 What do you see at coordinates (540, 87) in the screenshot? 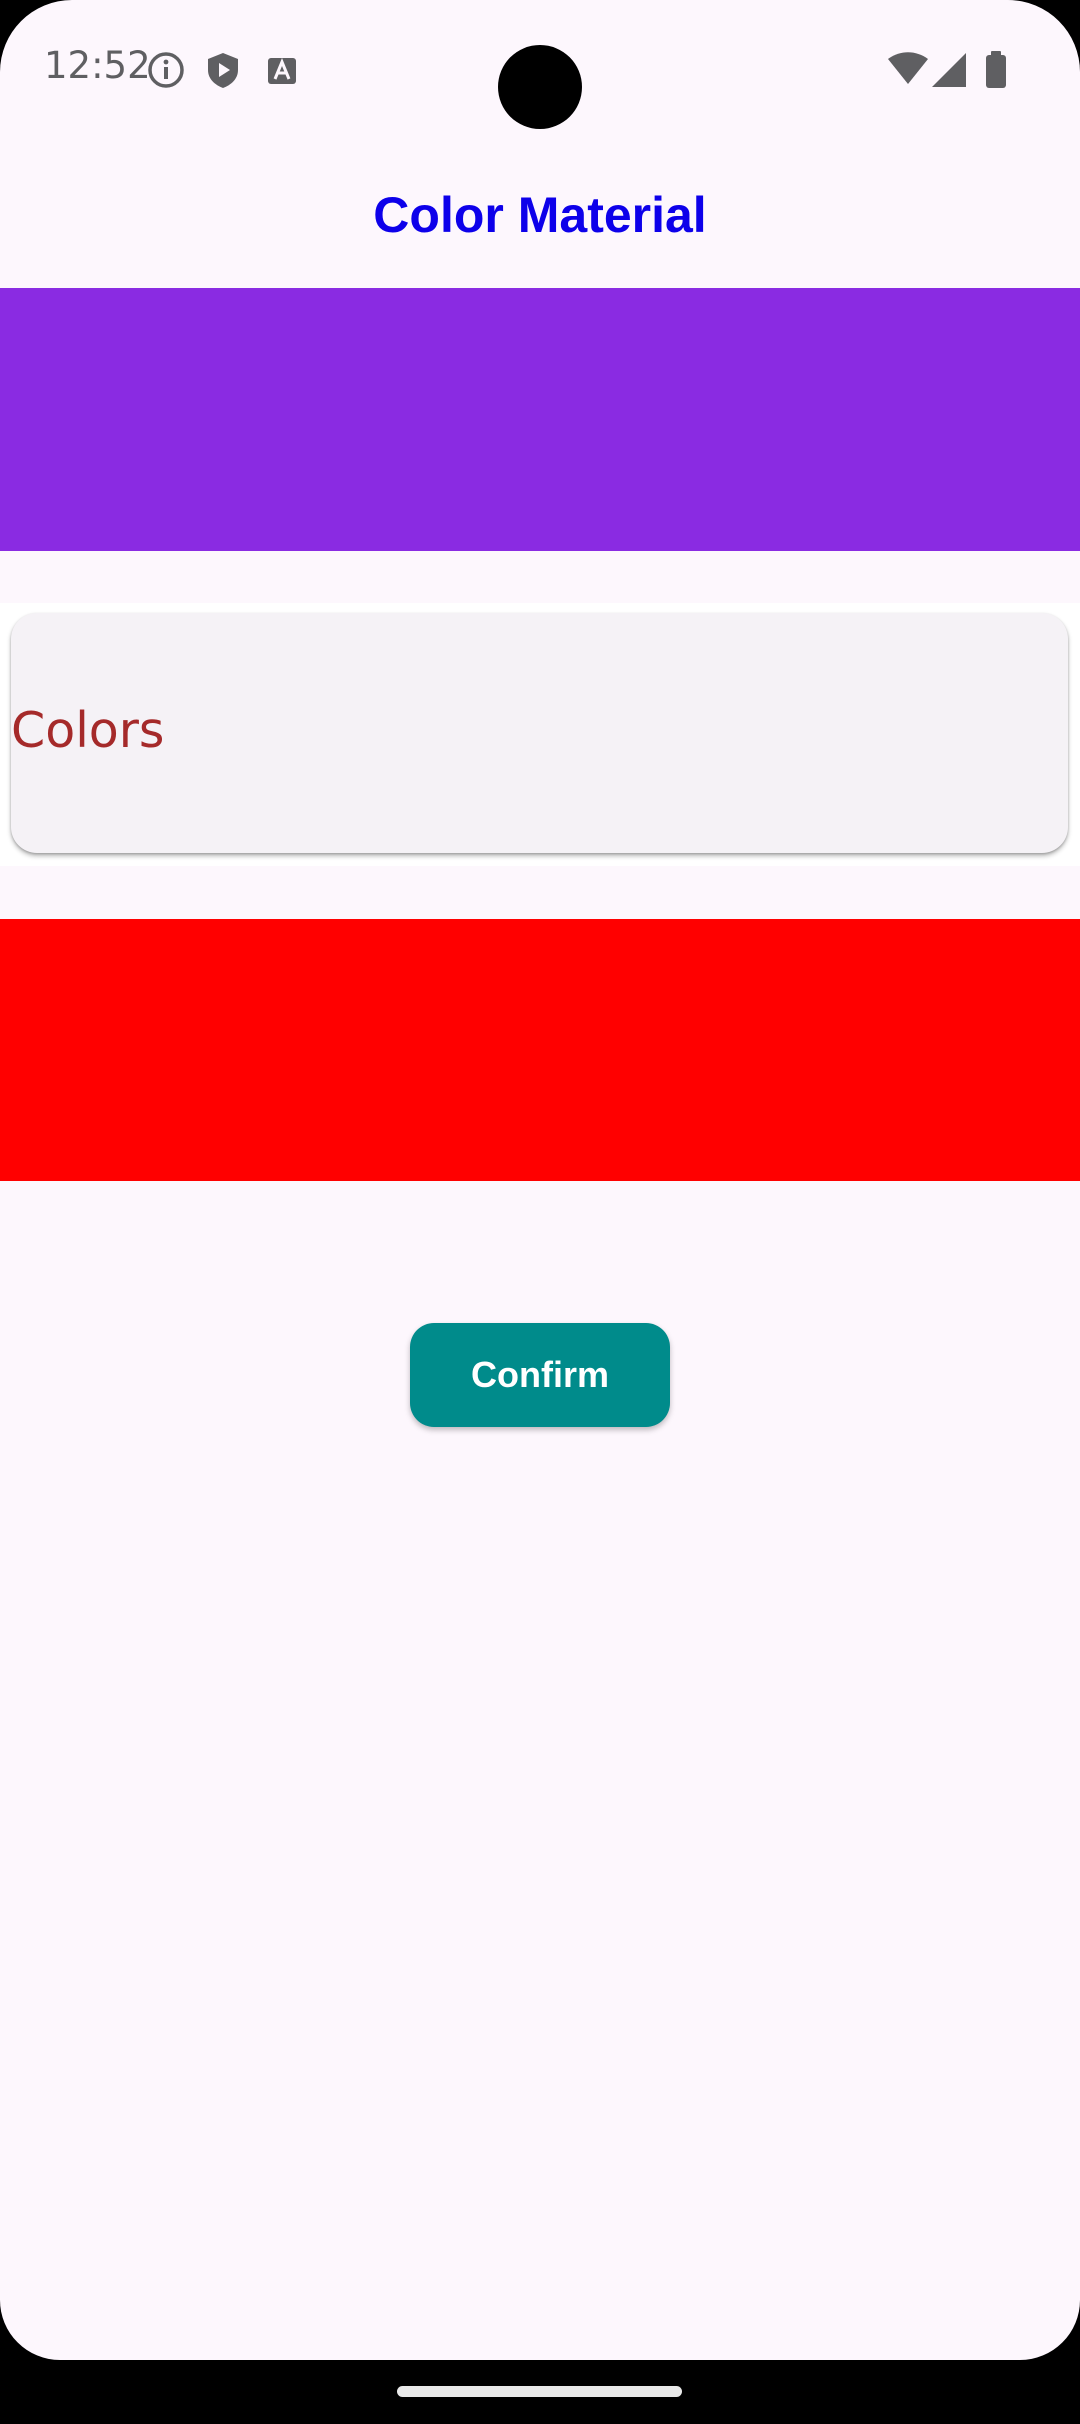
I see `camera-cutout` at bounding box center [540, 87].